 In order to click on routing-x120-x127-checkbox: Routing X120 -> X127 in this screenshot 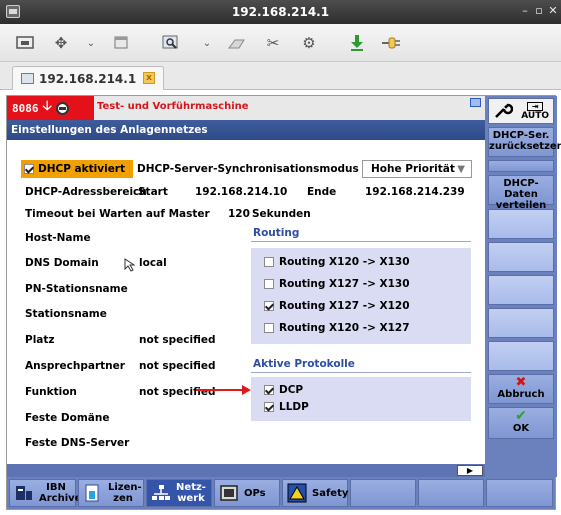, I will do `click(337, 328)`.